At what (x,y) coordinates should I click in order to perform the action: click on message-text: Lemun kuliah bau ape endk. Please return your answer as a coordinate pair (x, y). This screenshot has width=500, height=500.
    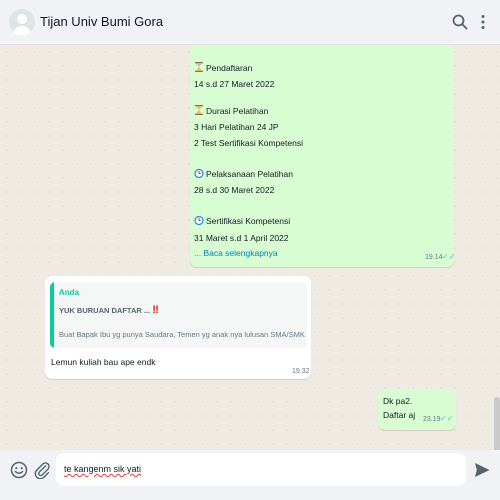
    Looking at the image, I should click on (103, 362).